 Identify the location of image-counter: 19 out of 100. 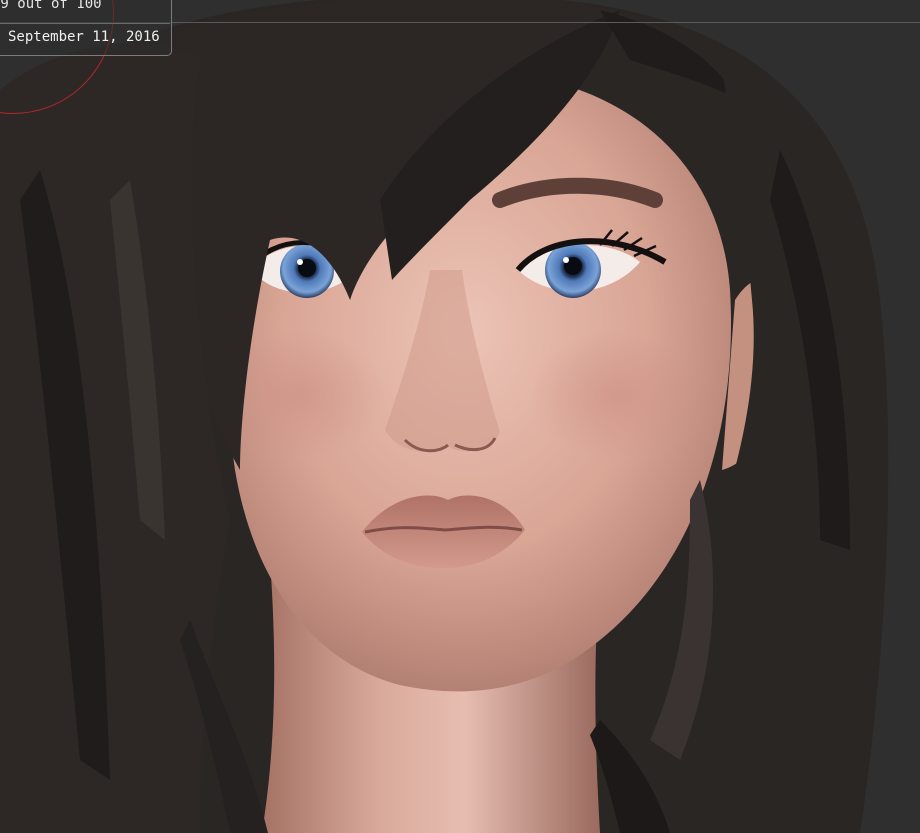
(51, 6).